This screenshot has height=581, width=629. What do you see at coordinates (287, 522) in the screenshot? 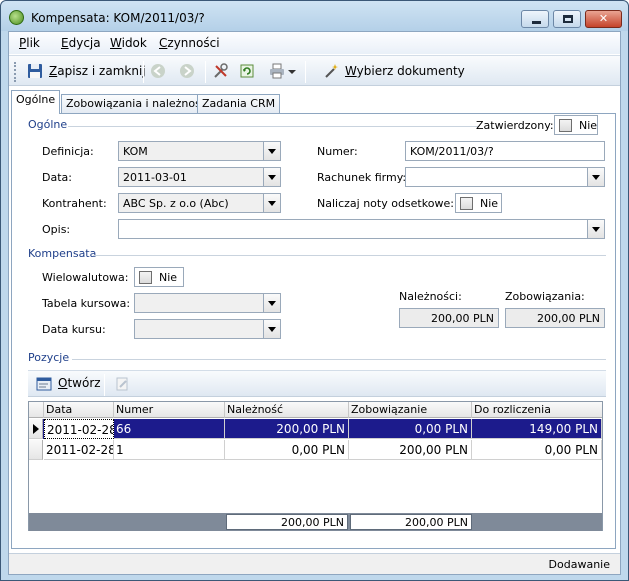
I see `footer-total-receivable: 200,00 PLN` at bounding box center [287, 522].